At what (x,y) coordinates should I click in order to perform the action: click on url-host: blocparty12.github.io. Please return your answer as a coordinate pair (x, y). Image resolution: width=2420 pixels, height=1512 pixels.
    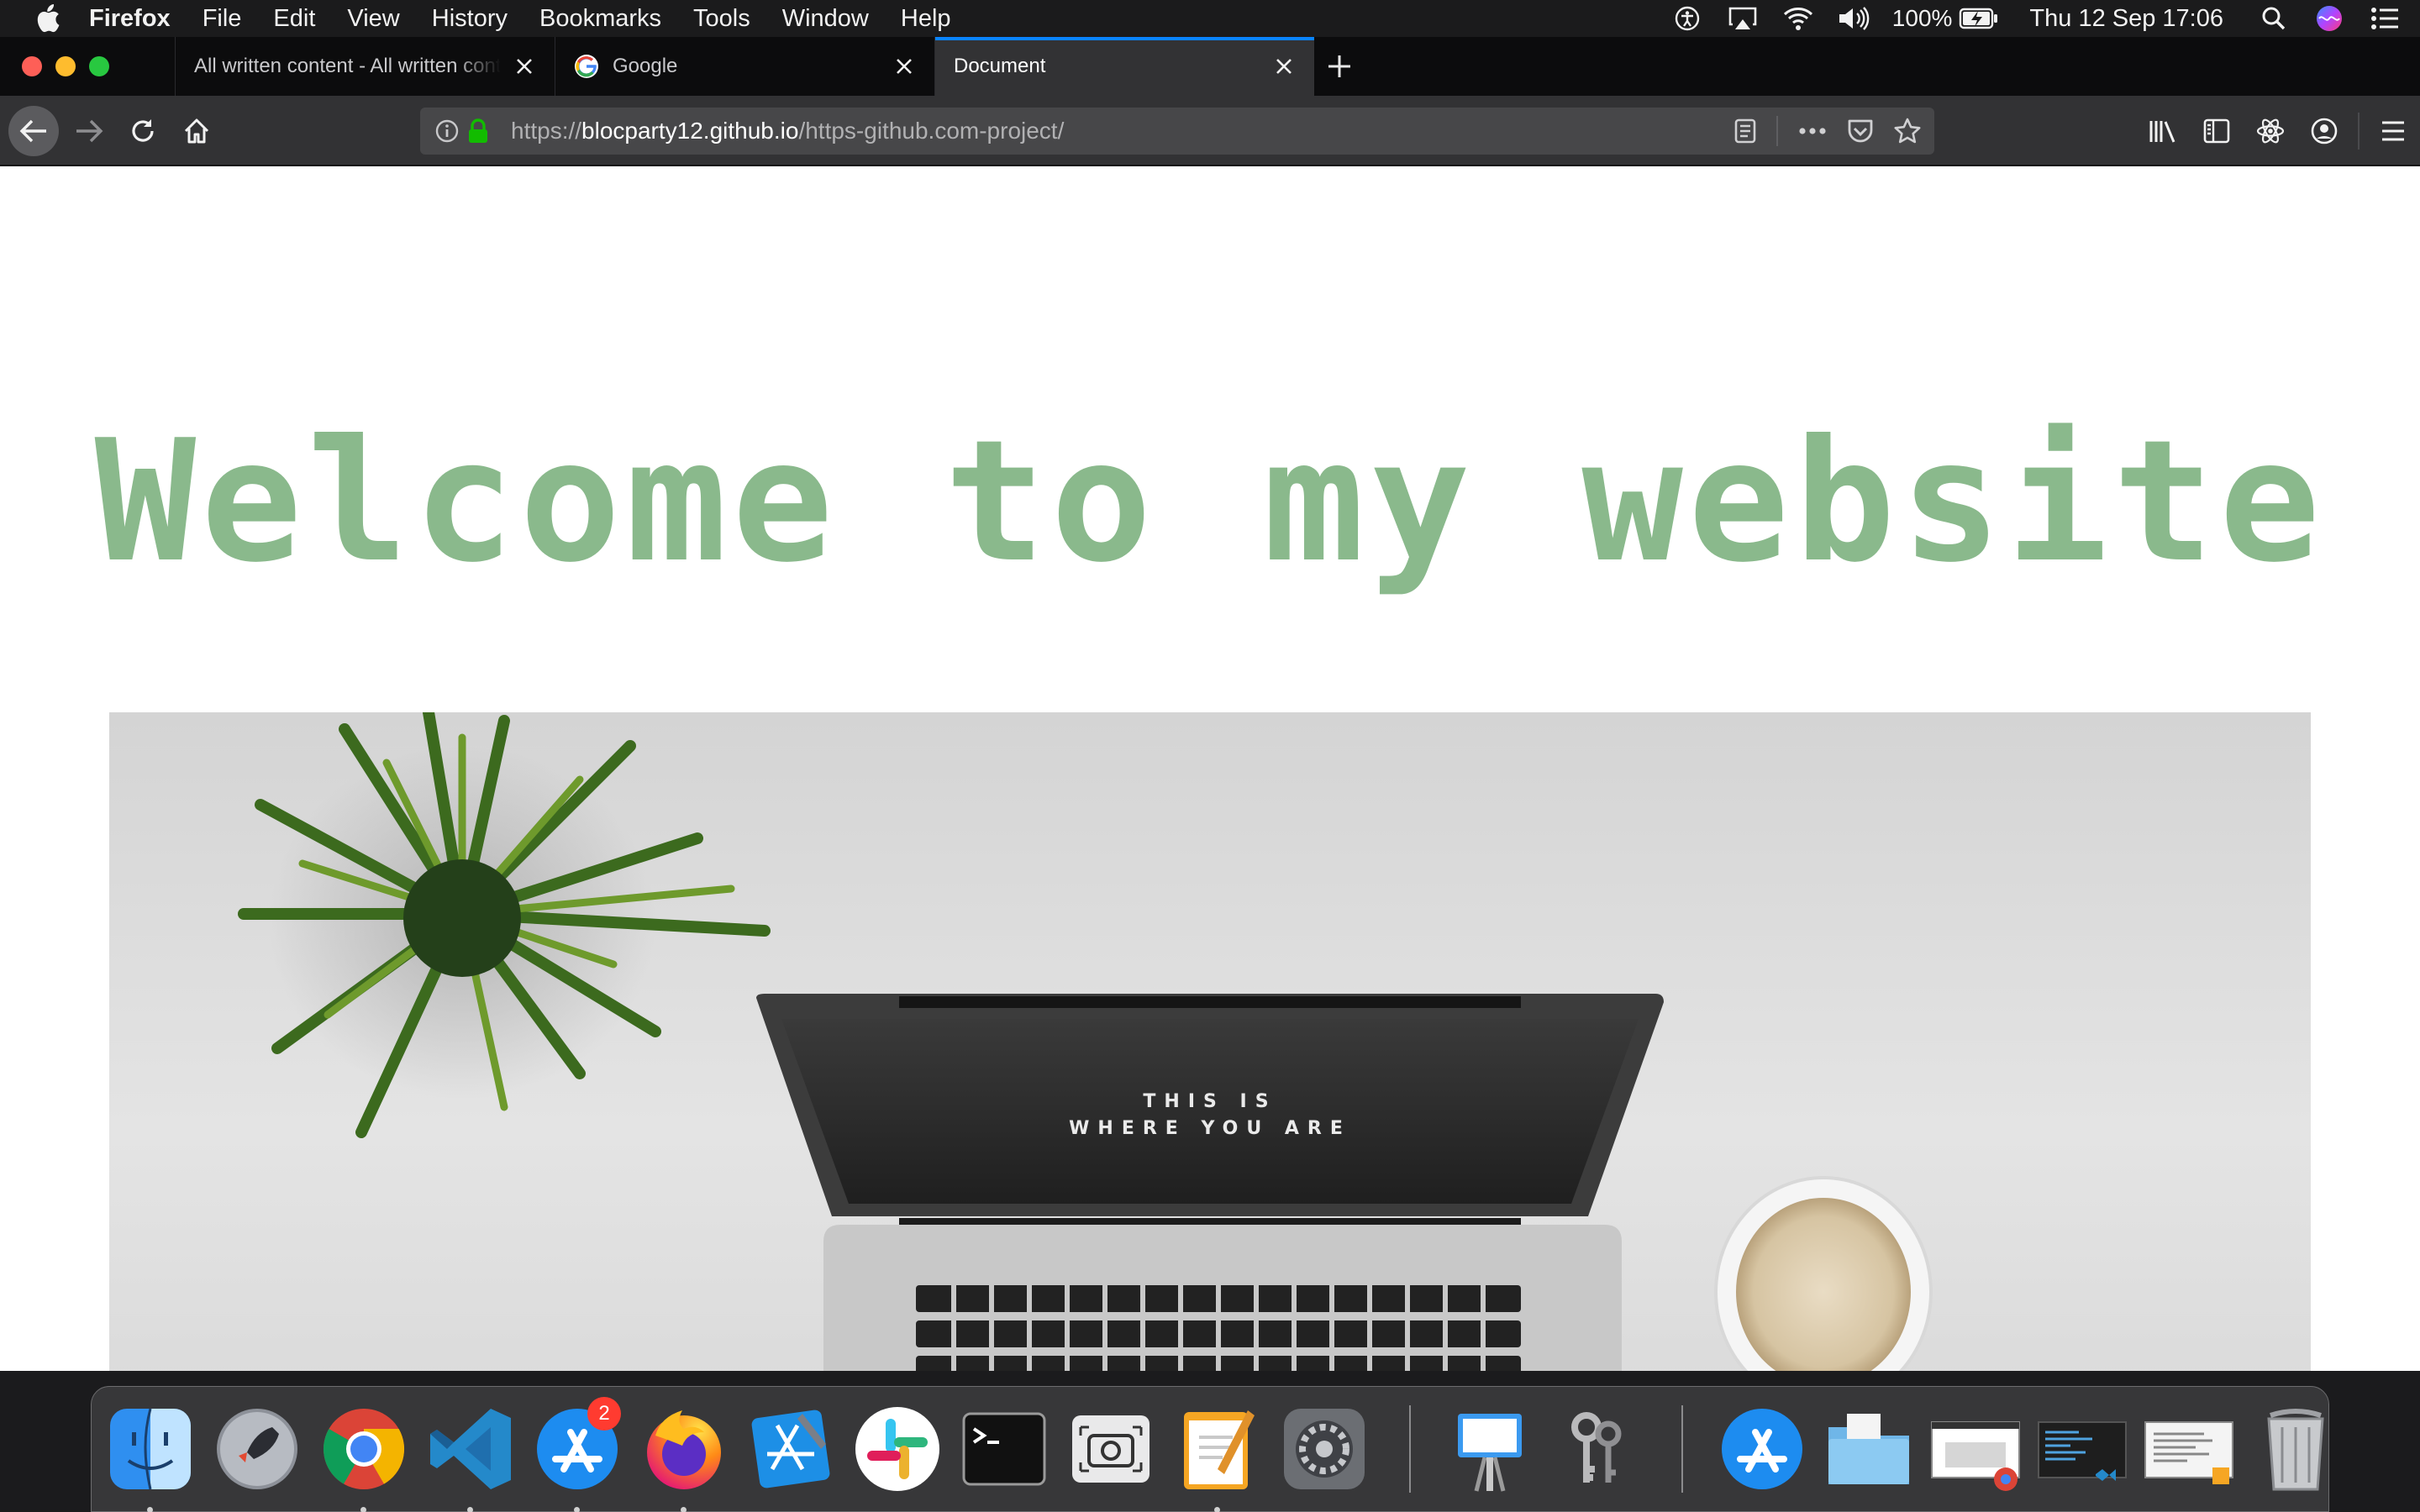
    Looking at the image, I should click on (690, 131).